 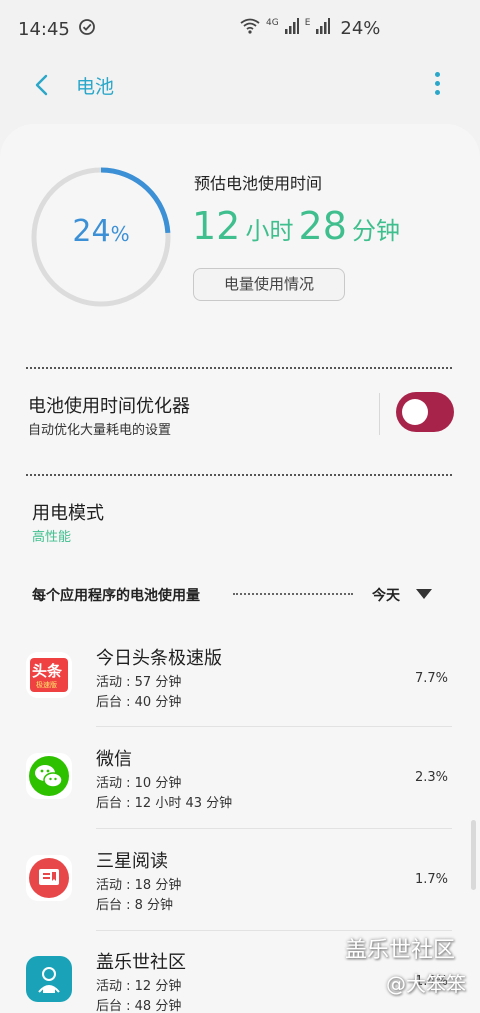 What do you see at coordinates (132, 861) in the screenshot?
I see `app-name: 三星阅读` at bounding box center [132, 861].